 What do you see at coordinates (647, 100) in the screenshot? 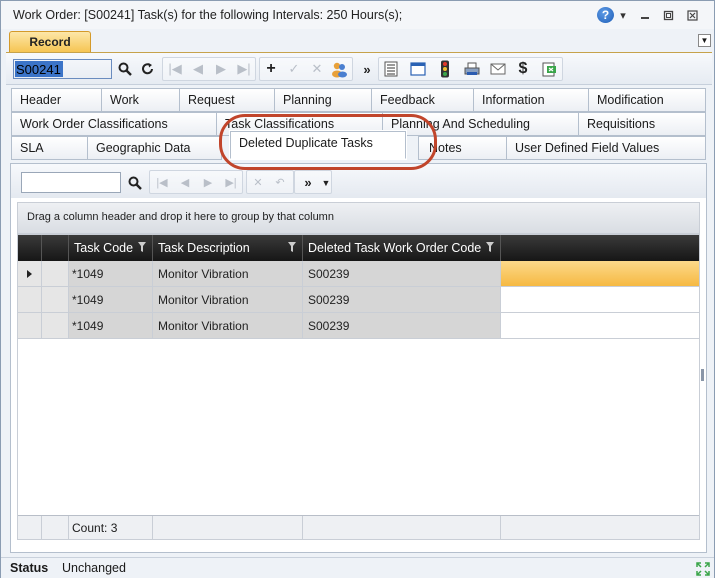
I see `tab-modification: Modification` at bounding box center [647, 100].